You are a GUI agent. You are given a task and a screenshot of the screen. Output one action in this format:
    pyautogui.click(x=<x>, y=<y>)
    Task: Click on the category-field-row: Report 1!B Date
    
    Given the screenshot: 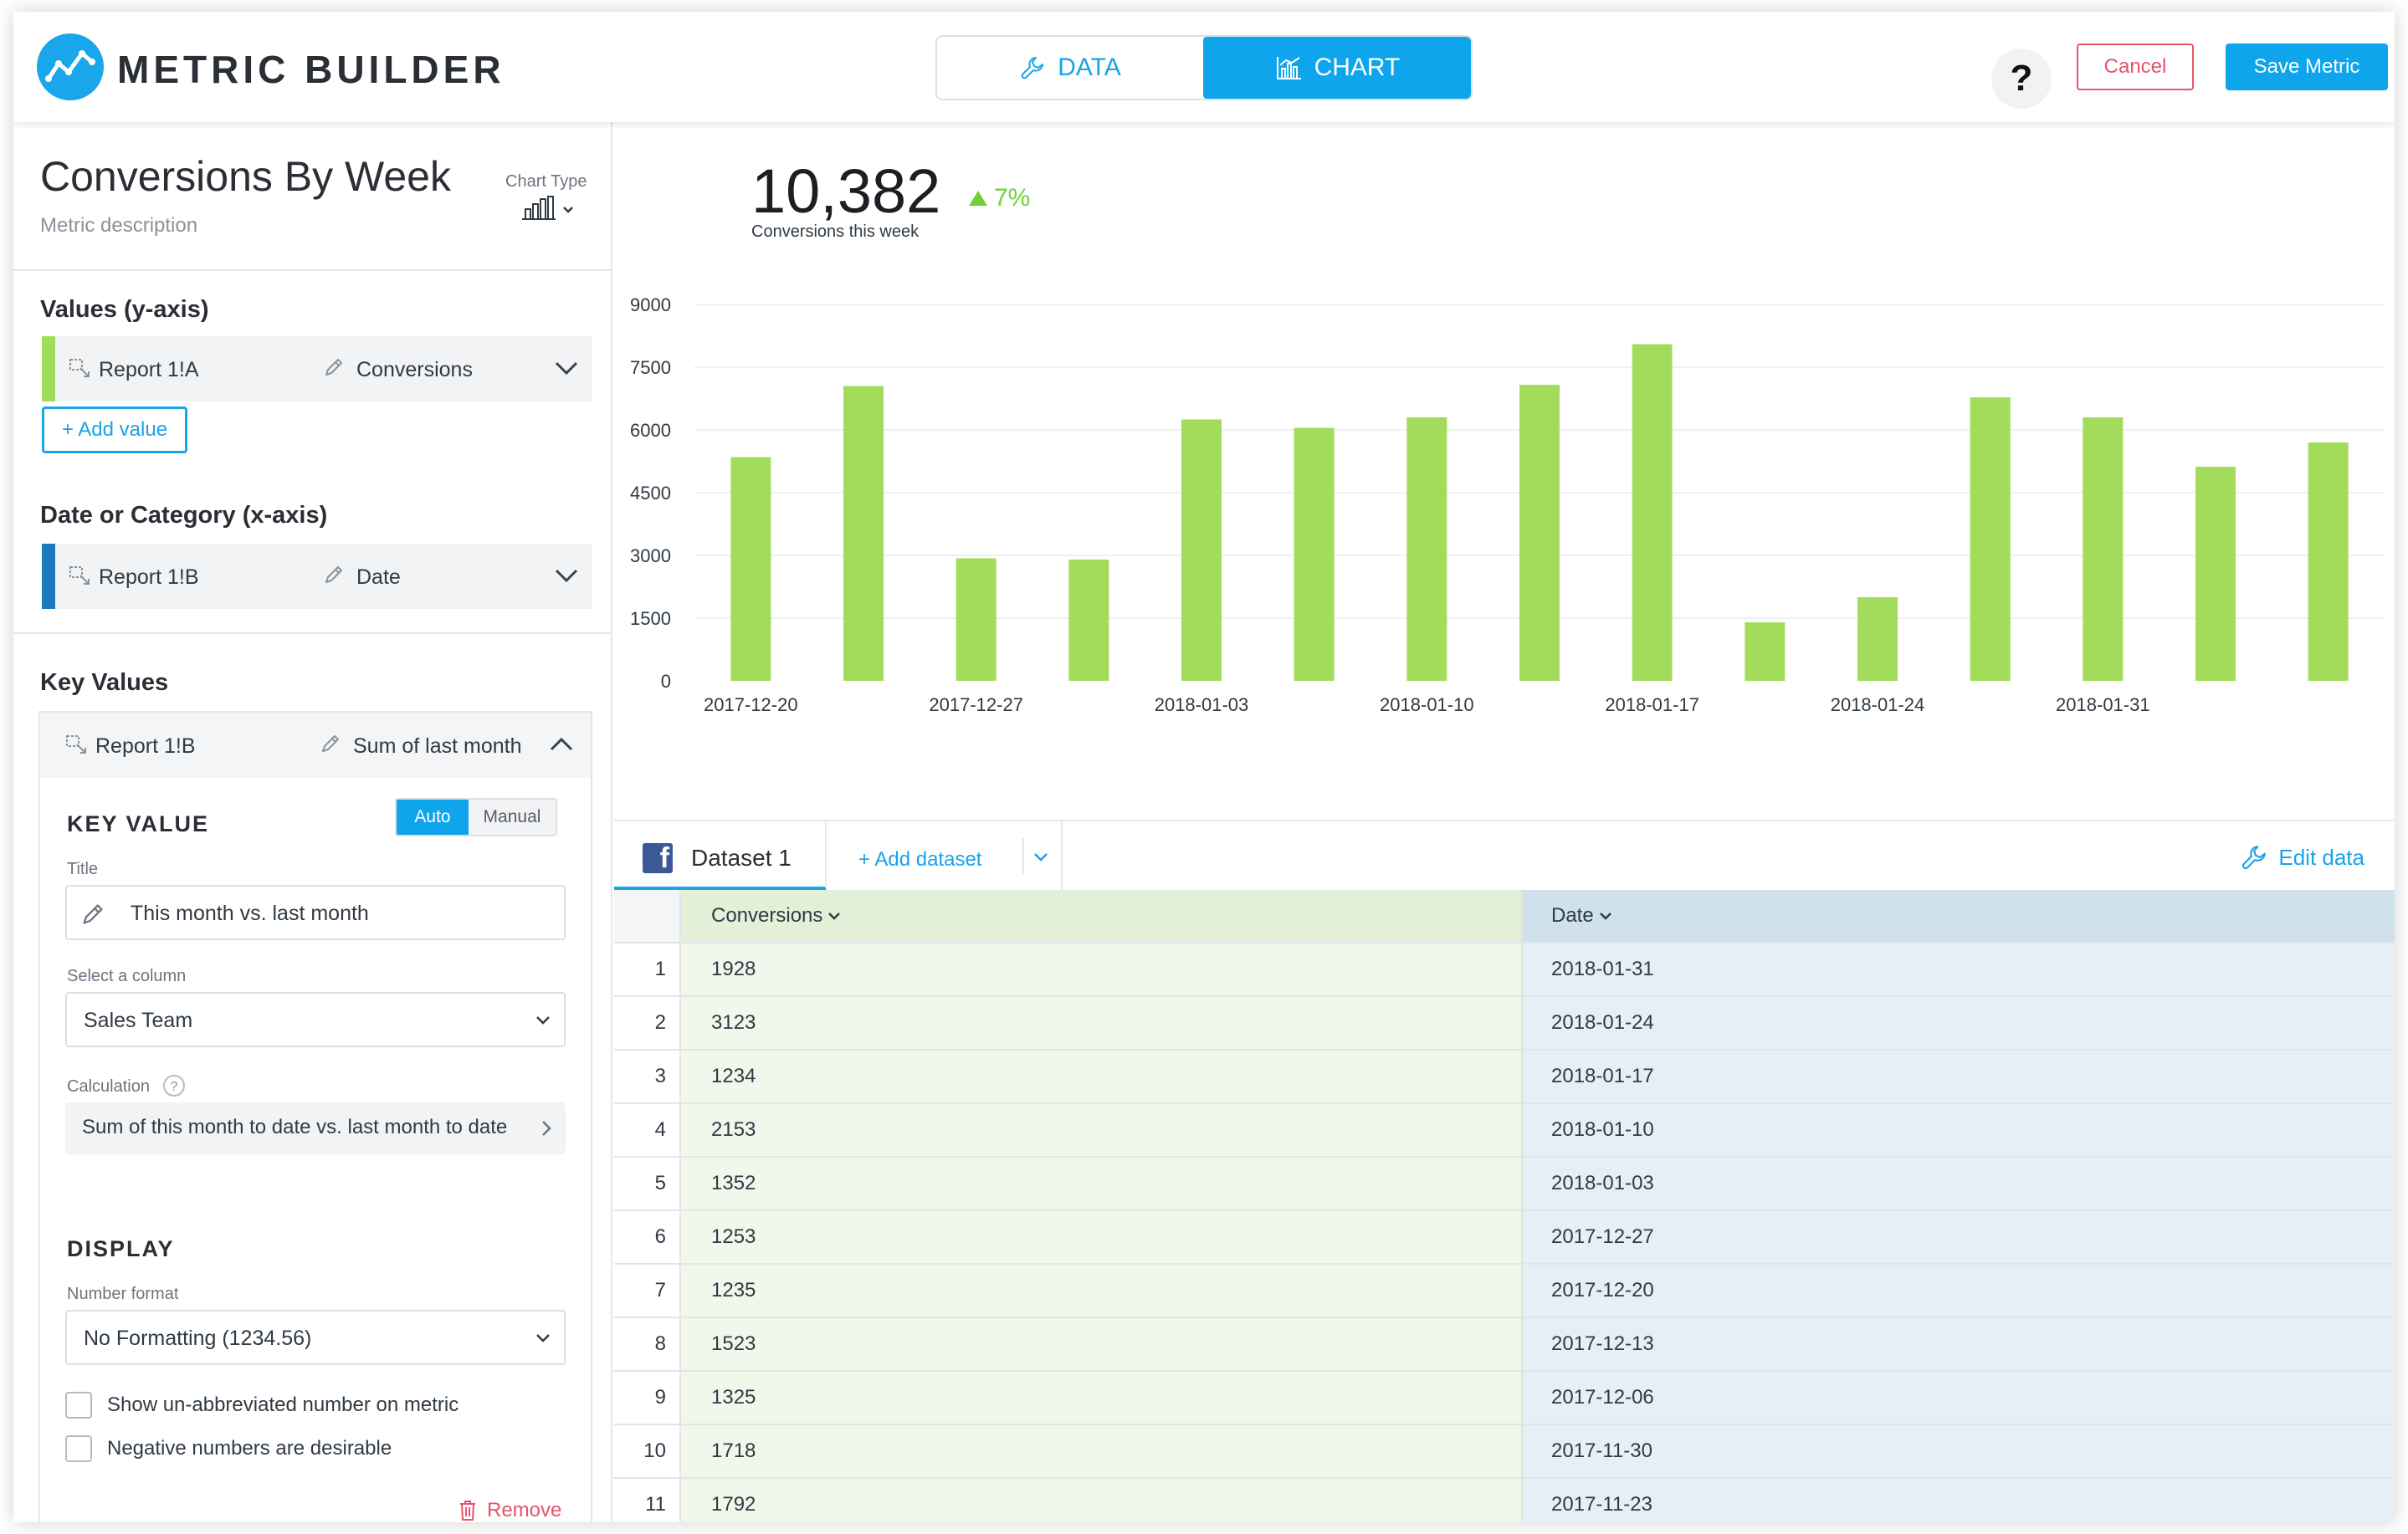 What is the action you would take?
    pyautogui.click(x=317, y=576)
    